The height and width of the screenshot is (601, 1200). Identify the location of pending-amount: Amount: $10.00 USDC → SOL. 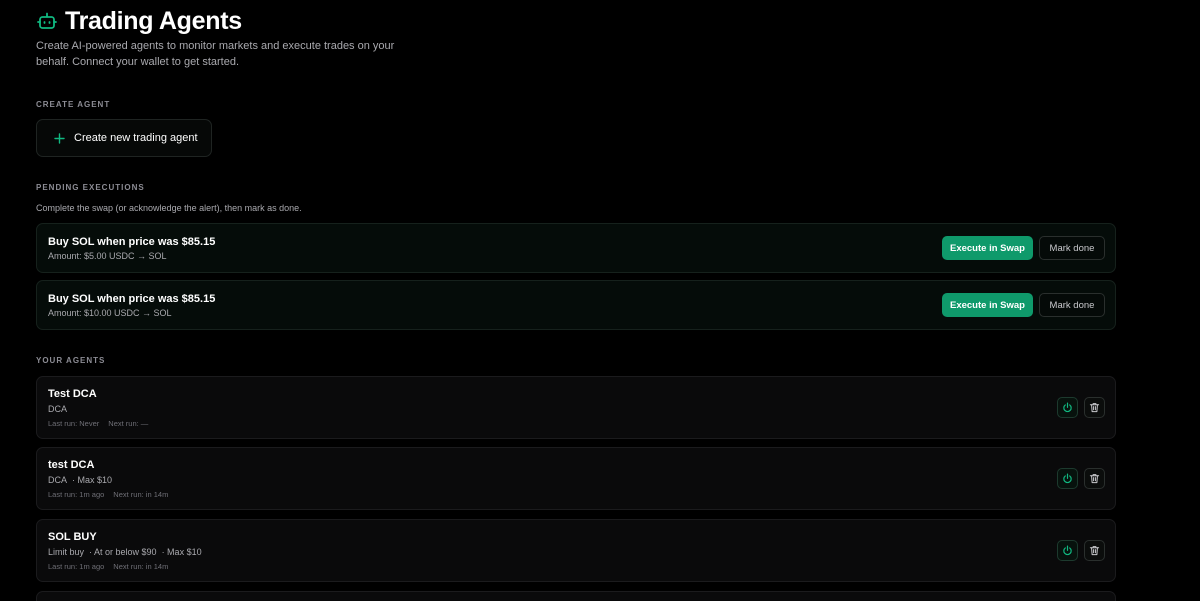
(110, 313).